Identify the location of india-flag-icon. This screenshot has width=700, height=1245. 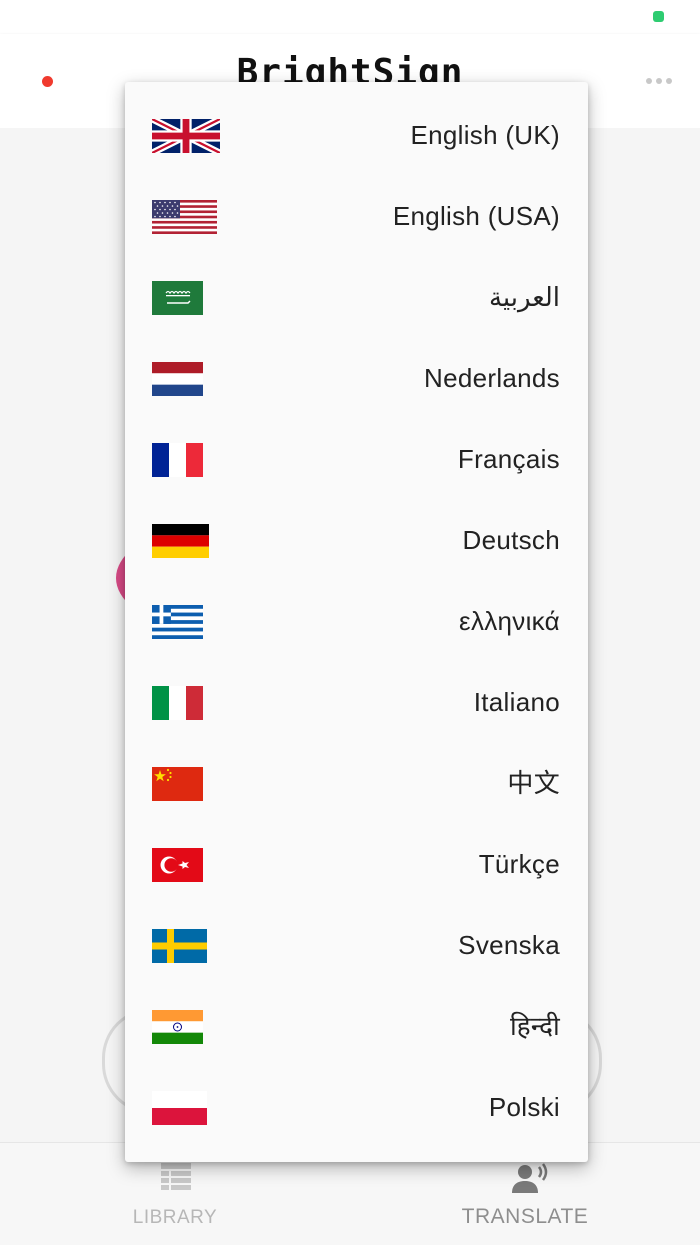
(177, 1026).